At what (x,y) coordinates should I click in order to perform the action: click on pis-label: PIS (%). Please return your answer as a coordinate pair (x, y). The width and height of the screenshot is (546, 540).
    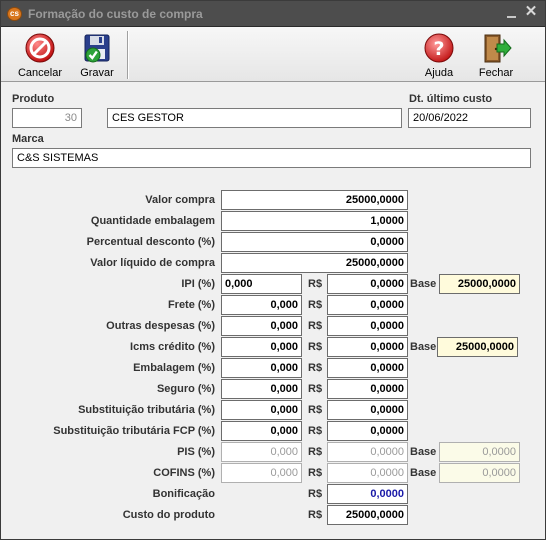
    Looking at the image, I should click on (196, 452).